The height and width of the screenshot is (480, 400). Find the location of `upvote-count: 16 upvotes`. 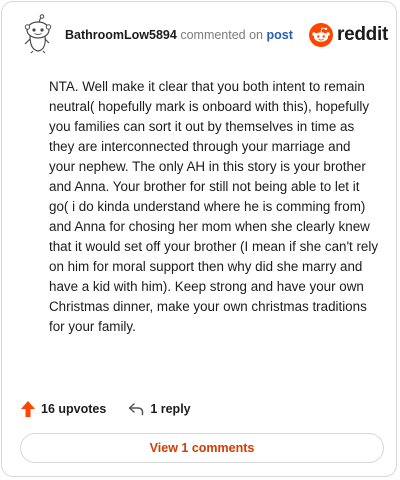

upvote-count: 16 upvotes is located at coordinates (74, 409).